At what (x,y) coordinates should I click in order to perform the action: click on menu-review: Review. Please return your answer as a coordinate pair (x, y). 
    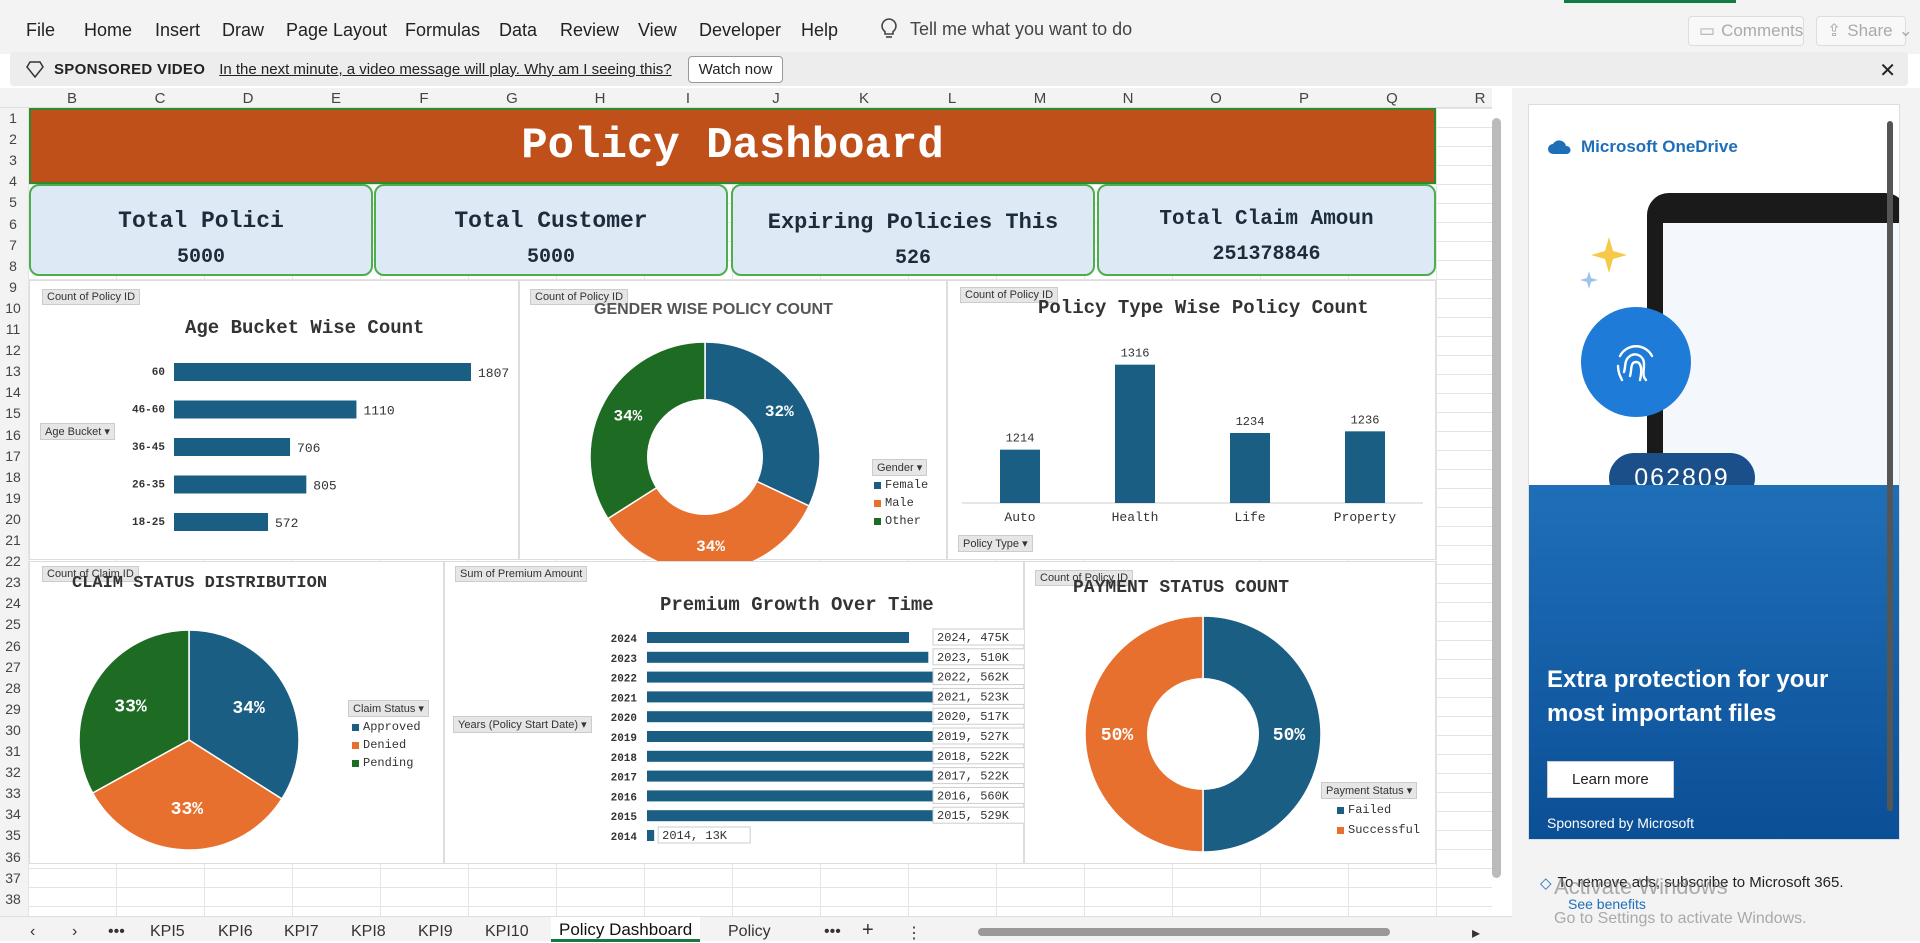
    Looking at the image, I should click on (589, 30).